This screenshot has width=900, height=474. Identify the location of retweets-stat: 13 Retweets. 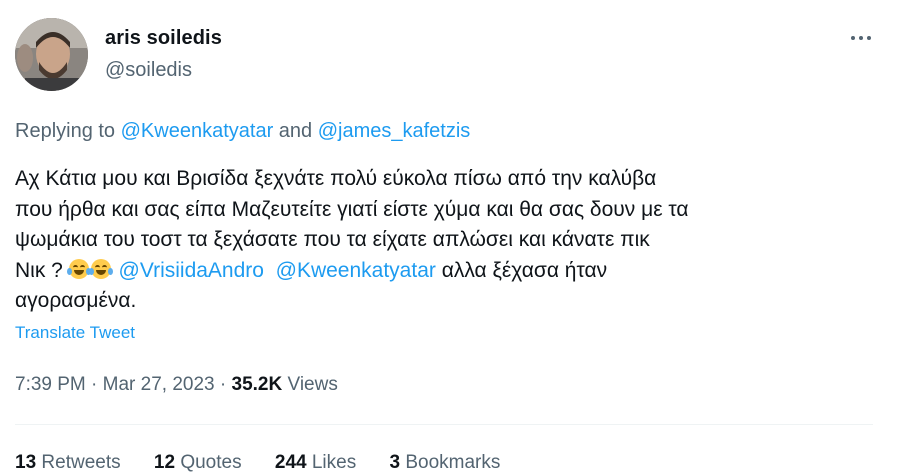
(68, 462).